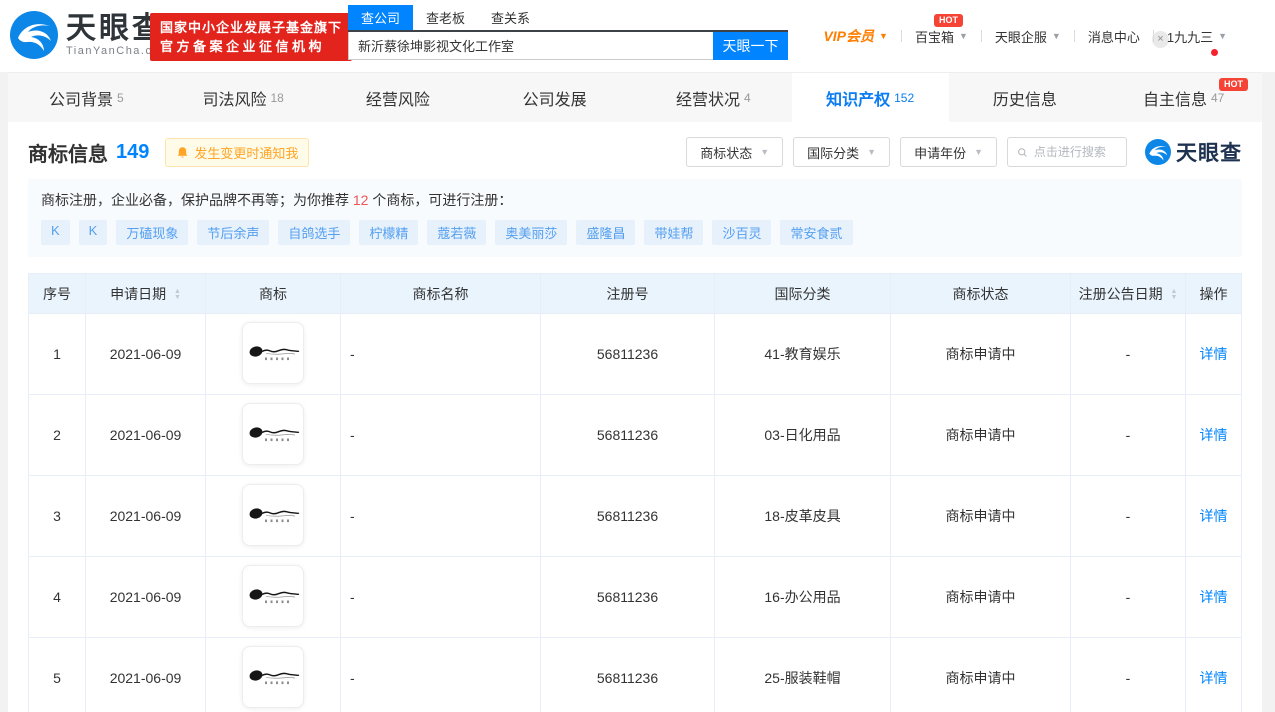 The image size is (1275, 712). Describe the element at coordinates (1075, 152) in the screenshot. I see `table-search-input` at that location.